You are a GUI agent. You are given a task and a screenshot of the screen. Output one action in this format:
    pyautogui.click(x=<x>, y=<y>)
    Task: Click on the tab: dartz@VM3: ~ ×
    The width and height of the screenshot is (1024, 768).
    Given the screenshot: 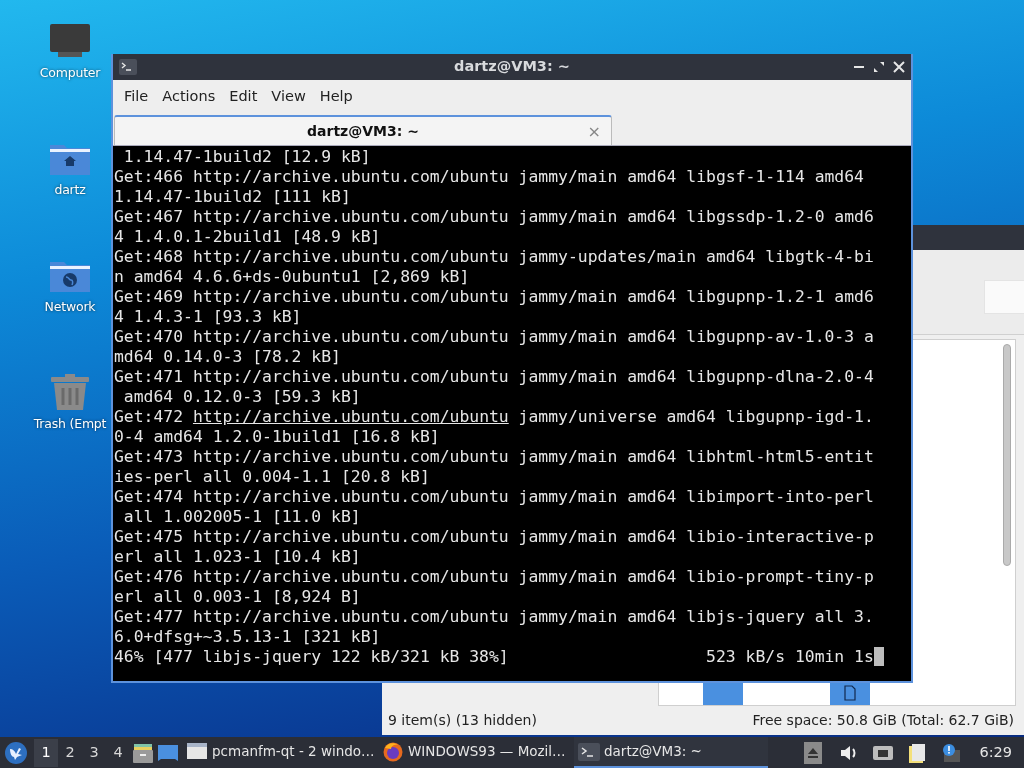 What is the action you would take?
    pyautogui.click(x=363, y=130)
    